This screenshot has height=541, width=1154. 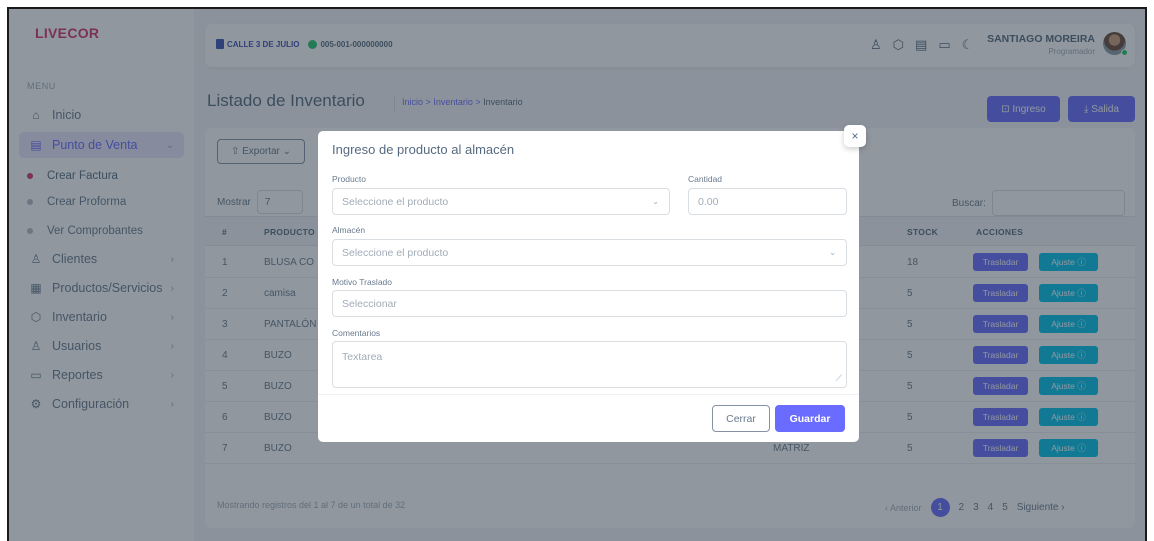 I want to click on comentarios-textarea: Textarea ⟋, so click(x=589, y=364).